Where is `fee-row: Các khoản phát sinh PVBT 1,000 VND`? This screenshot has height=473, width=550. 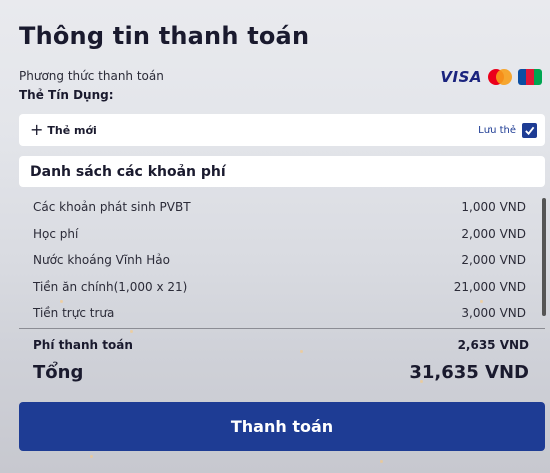
fee-row: Các khoản phát sinh PVBT 1,000 VND is located at coordinates (278, 207).